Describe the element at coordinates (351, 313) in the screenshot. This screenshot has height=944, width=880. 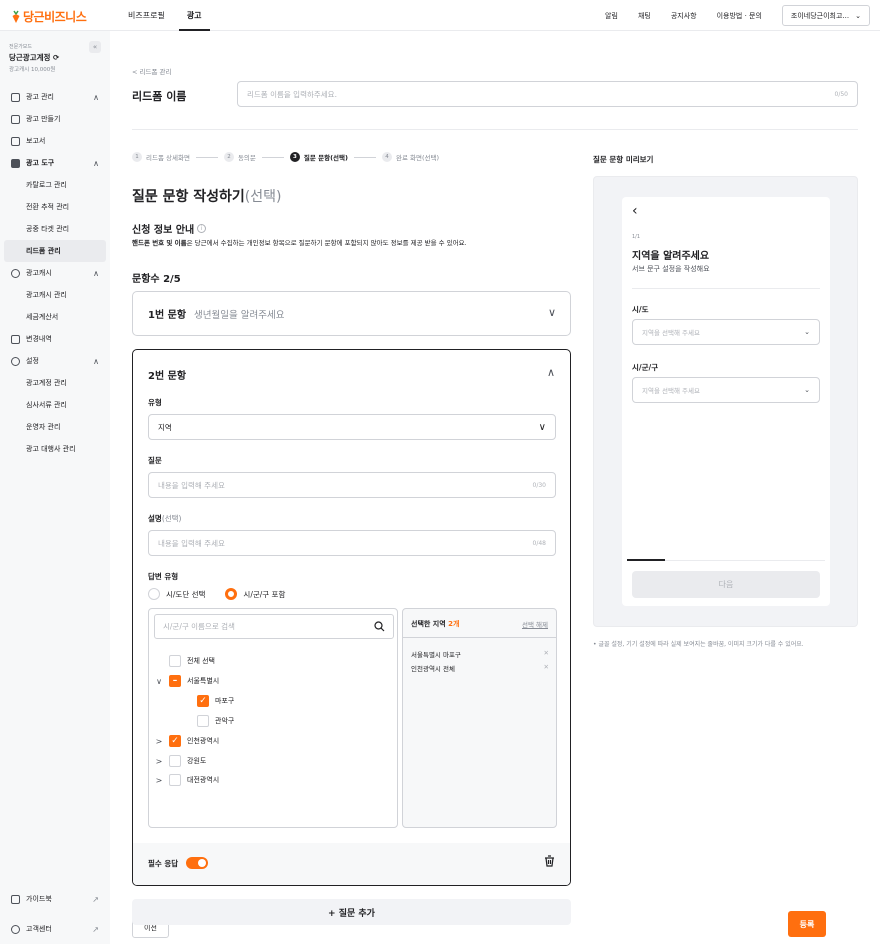
I see `question-1-collapsed: 1번 문항 생년월일을 알려주세요 ∨` at that location.